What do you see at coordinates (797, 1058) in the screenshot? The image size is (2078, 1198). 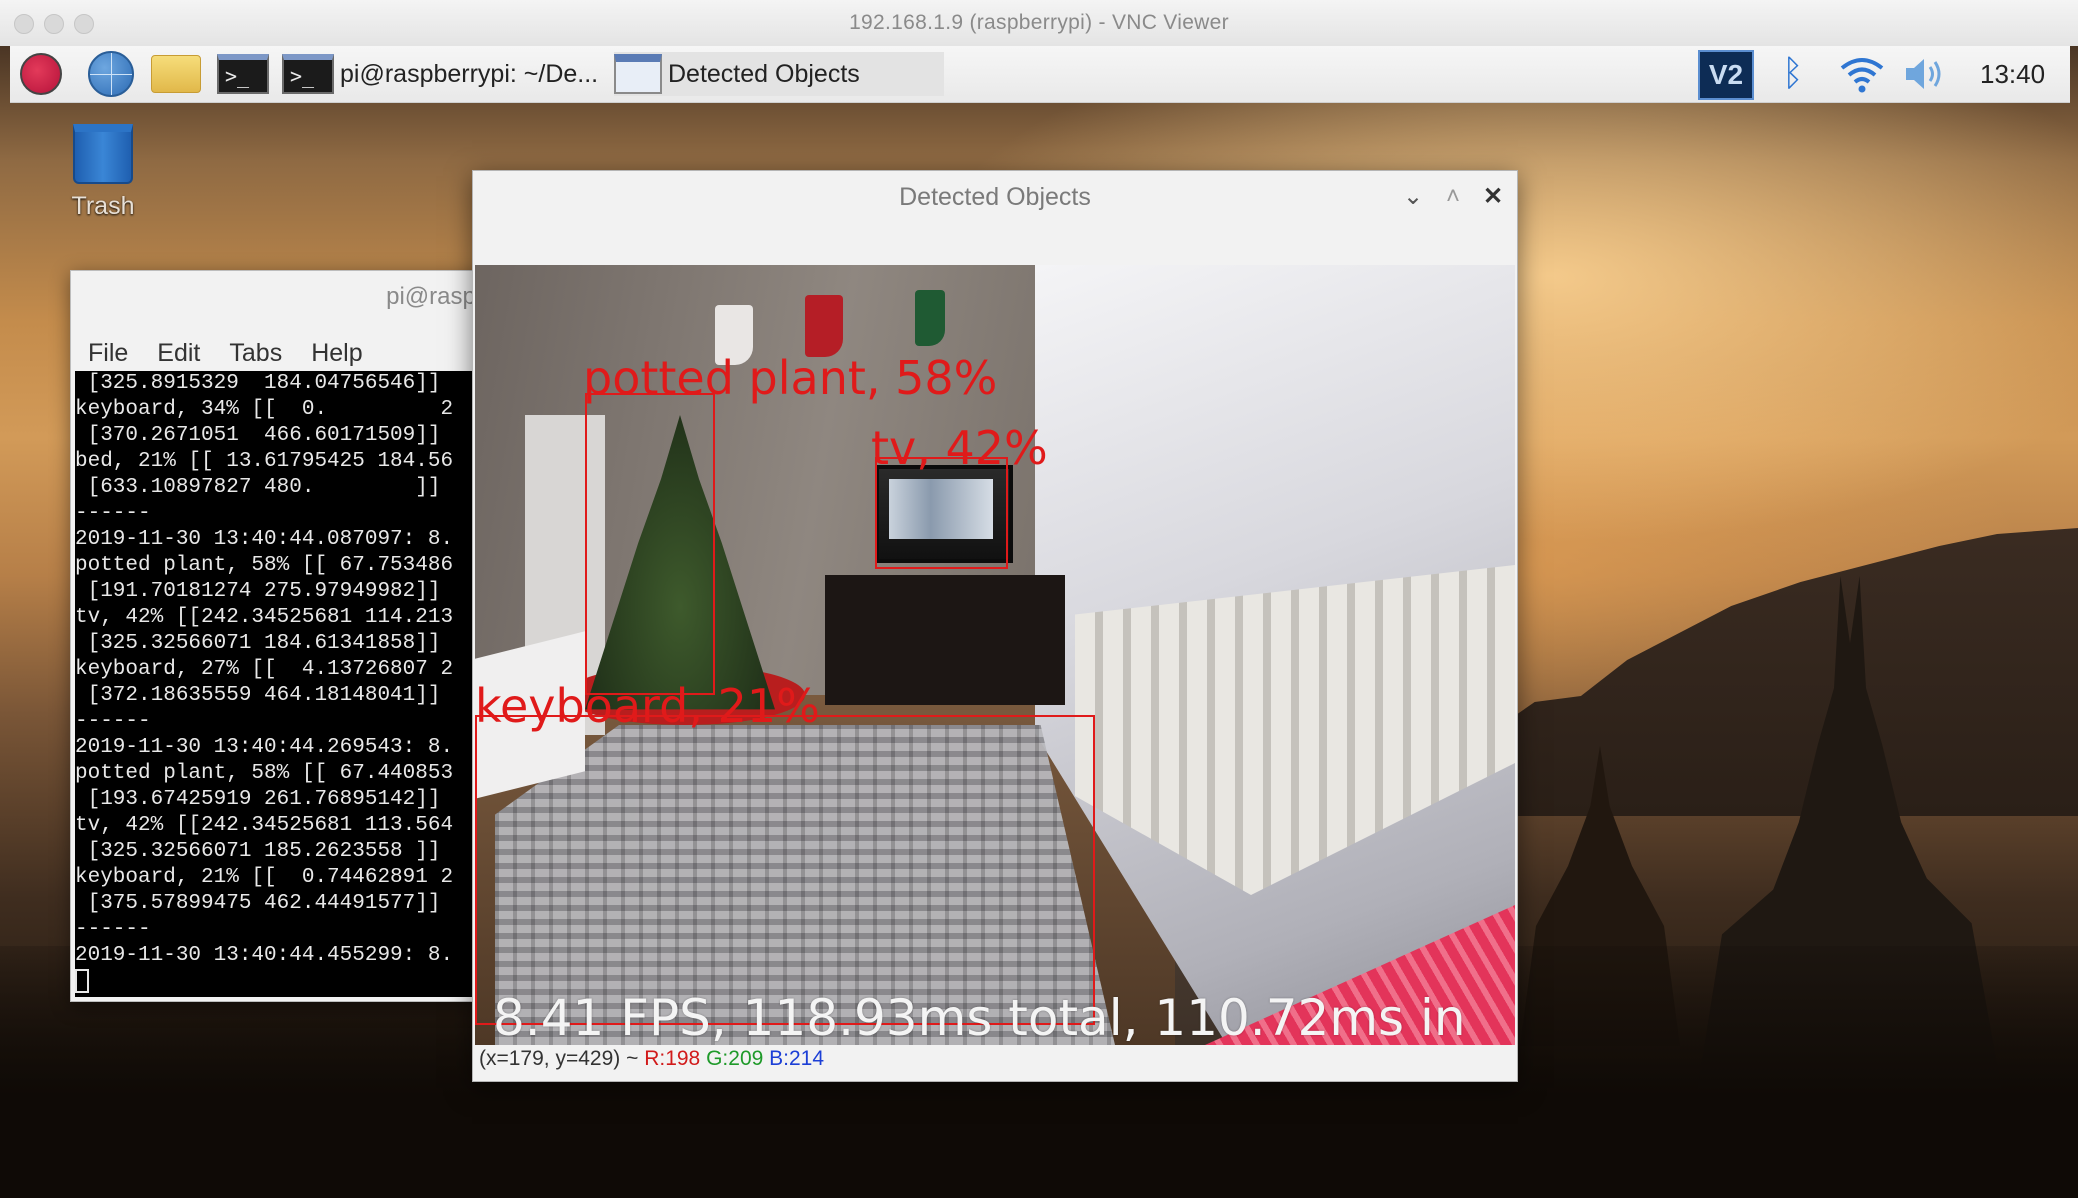 I see `pixel-blue-value: B:214` at bounding box center [797, 1058].